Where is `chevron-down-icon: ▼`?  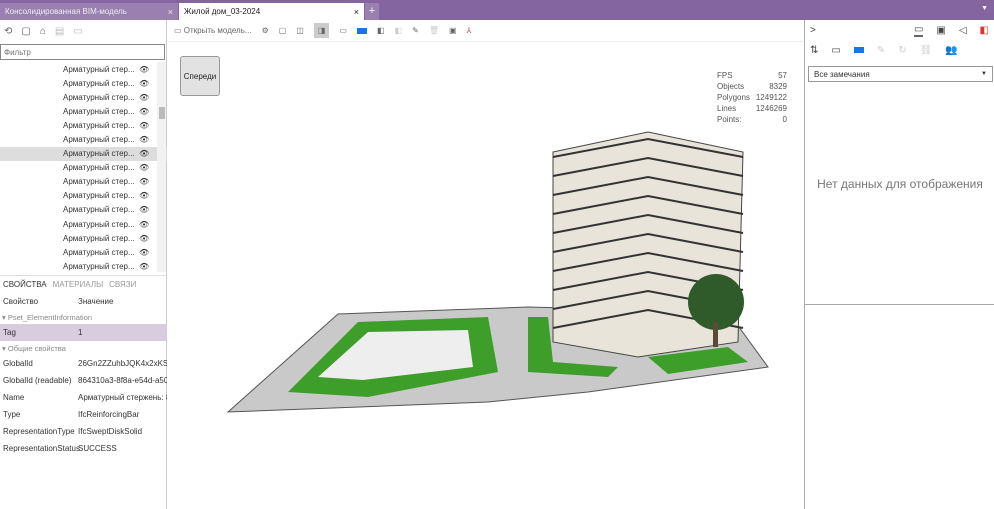 chevron-down-icon: ▼ is located at coordinates (984, 8).